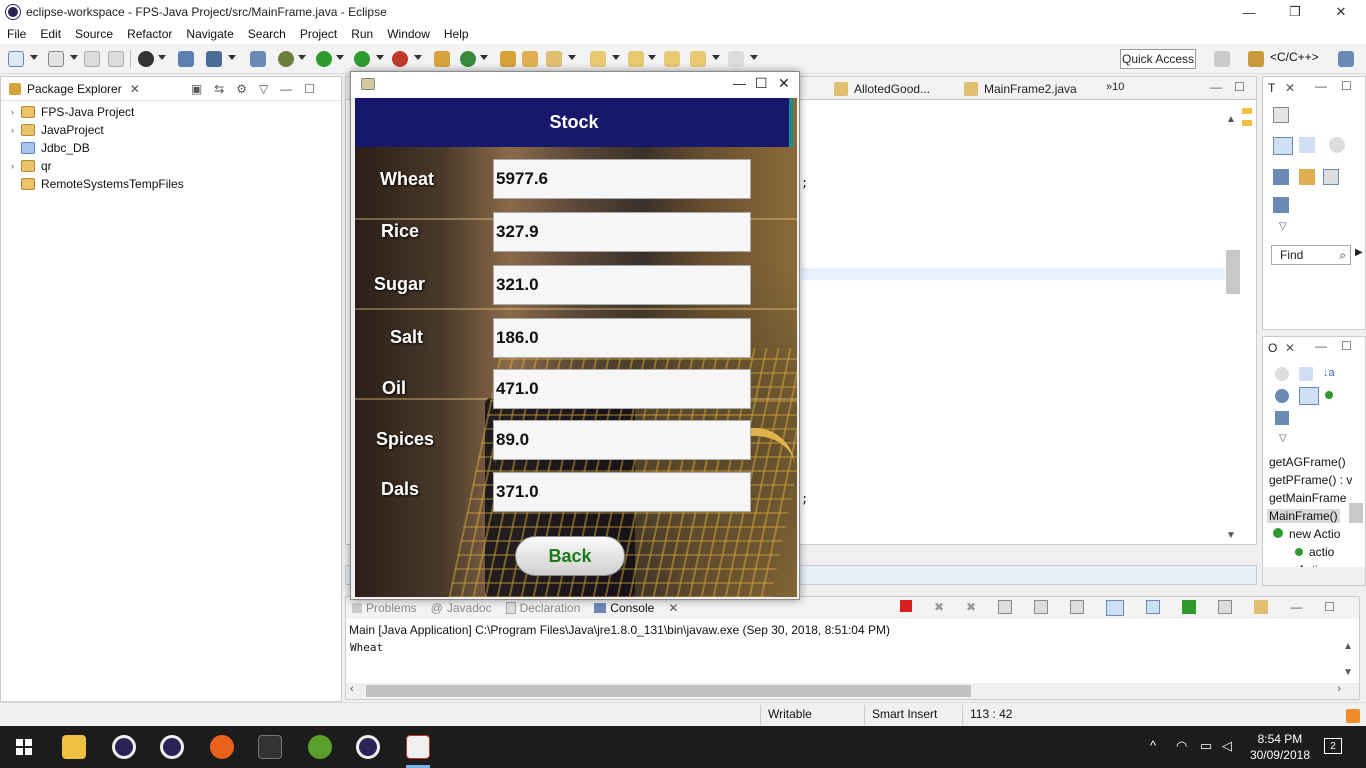 The image size is (1366, 768). Describe the element at coordinates (94, 34) in the screenshot. I see `menu-source: Source` at that location.